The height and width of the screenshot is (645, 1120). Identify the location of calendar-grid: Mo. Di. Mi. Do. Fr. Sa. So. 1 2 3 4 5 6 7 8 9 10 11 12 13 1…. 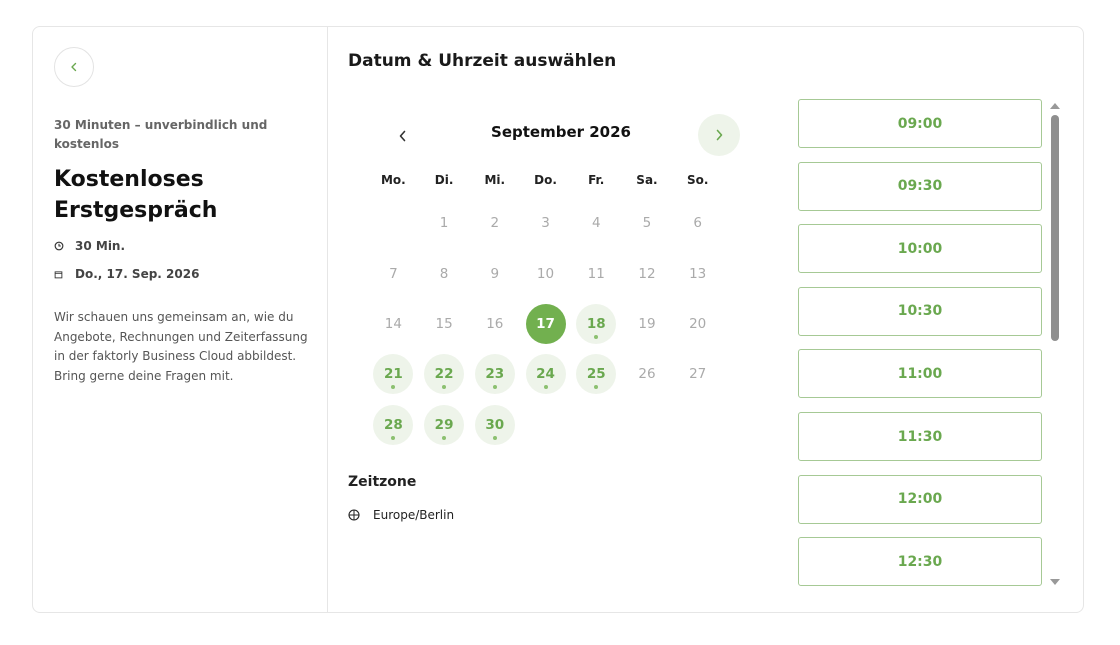
(545, 311).